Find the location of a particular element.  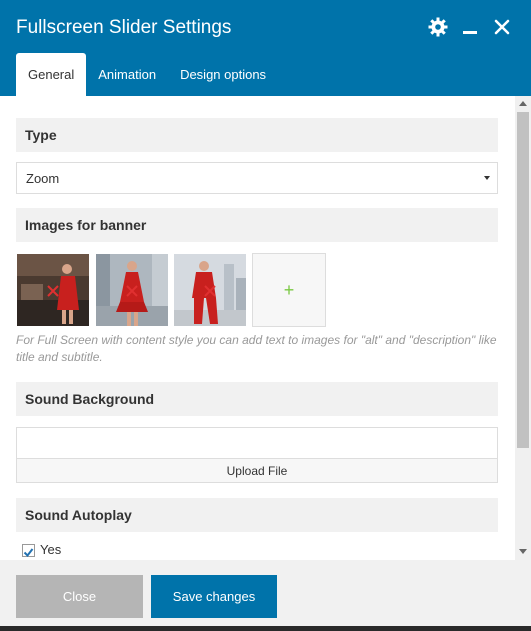

save-changes-button: Save changes is located at coordinates (214, 596).